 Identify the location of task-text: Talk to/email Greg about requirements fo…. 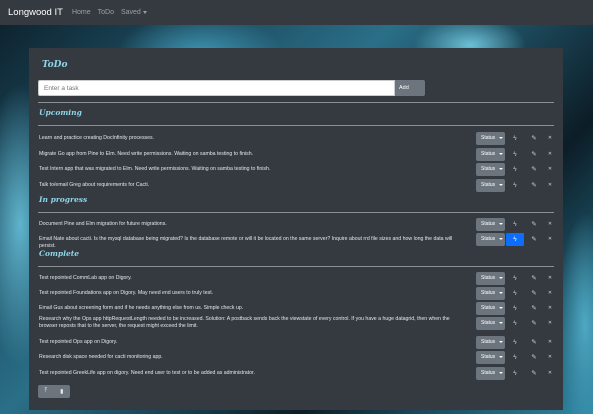
(94, 185).